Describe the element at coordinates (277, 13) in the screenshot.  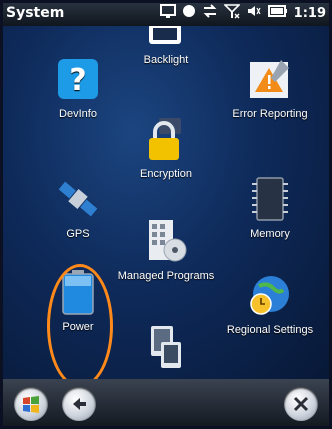
I see `battery-icon` at that location.